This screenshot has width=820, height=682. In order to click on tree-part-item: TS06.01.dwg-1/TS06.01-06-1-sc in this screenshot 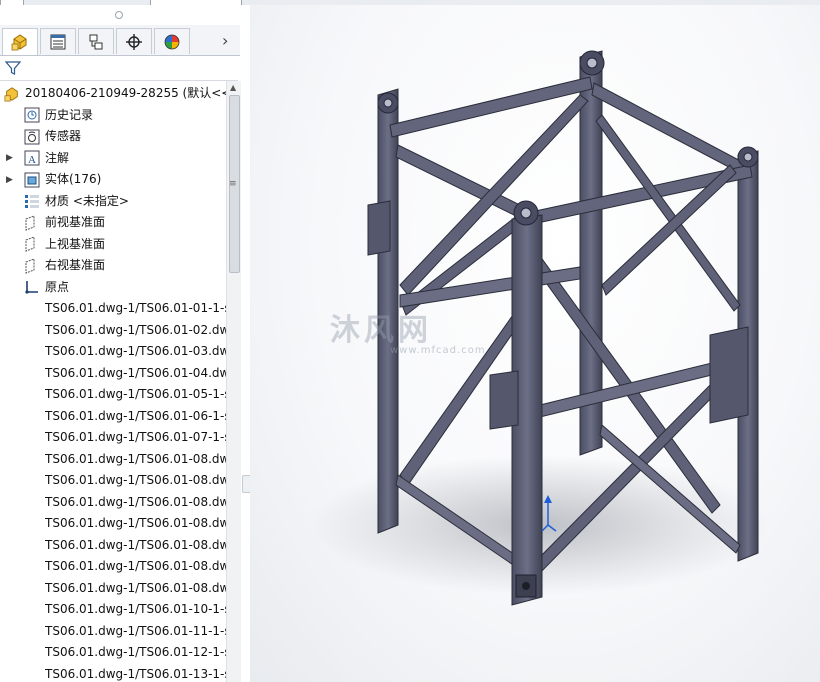, I will do `click(113, 416)`.